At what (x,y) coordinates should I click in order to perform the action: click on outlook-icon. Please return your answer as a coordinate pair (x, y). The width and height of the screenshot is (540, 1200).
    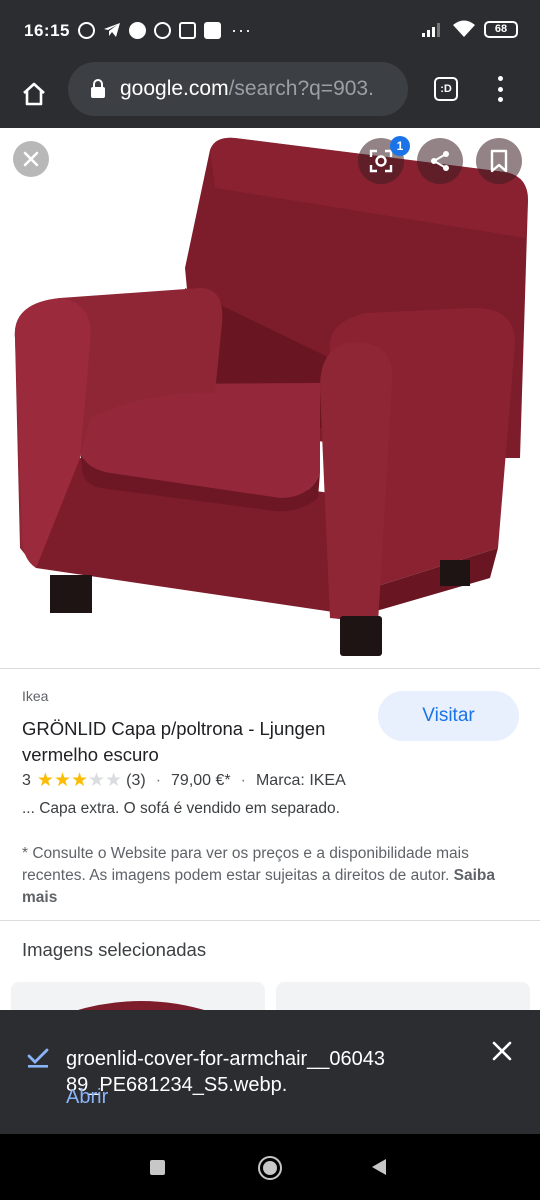
    Looking at the image, I should click on (187, 30).